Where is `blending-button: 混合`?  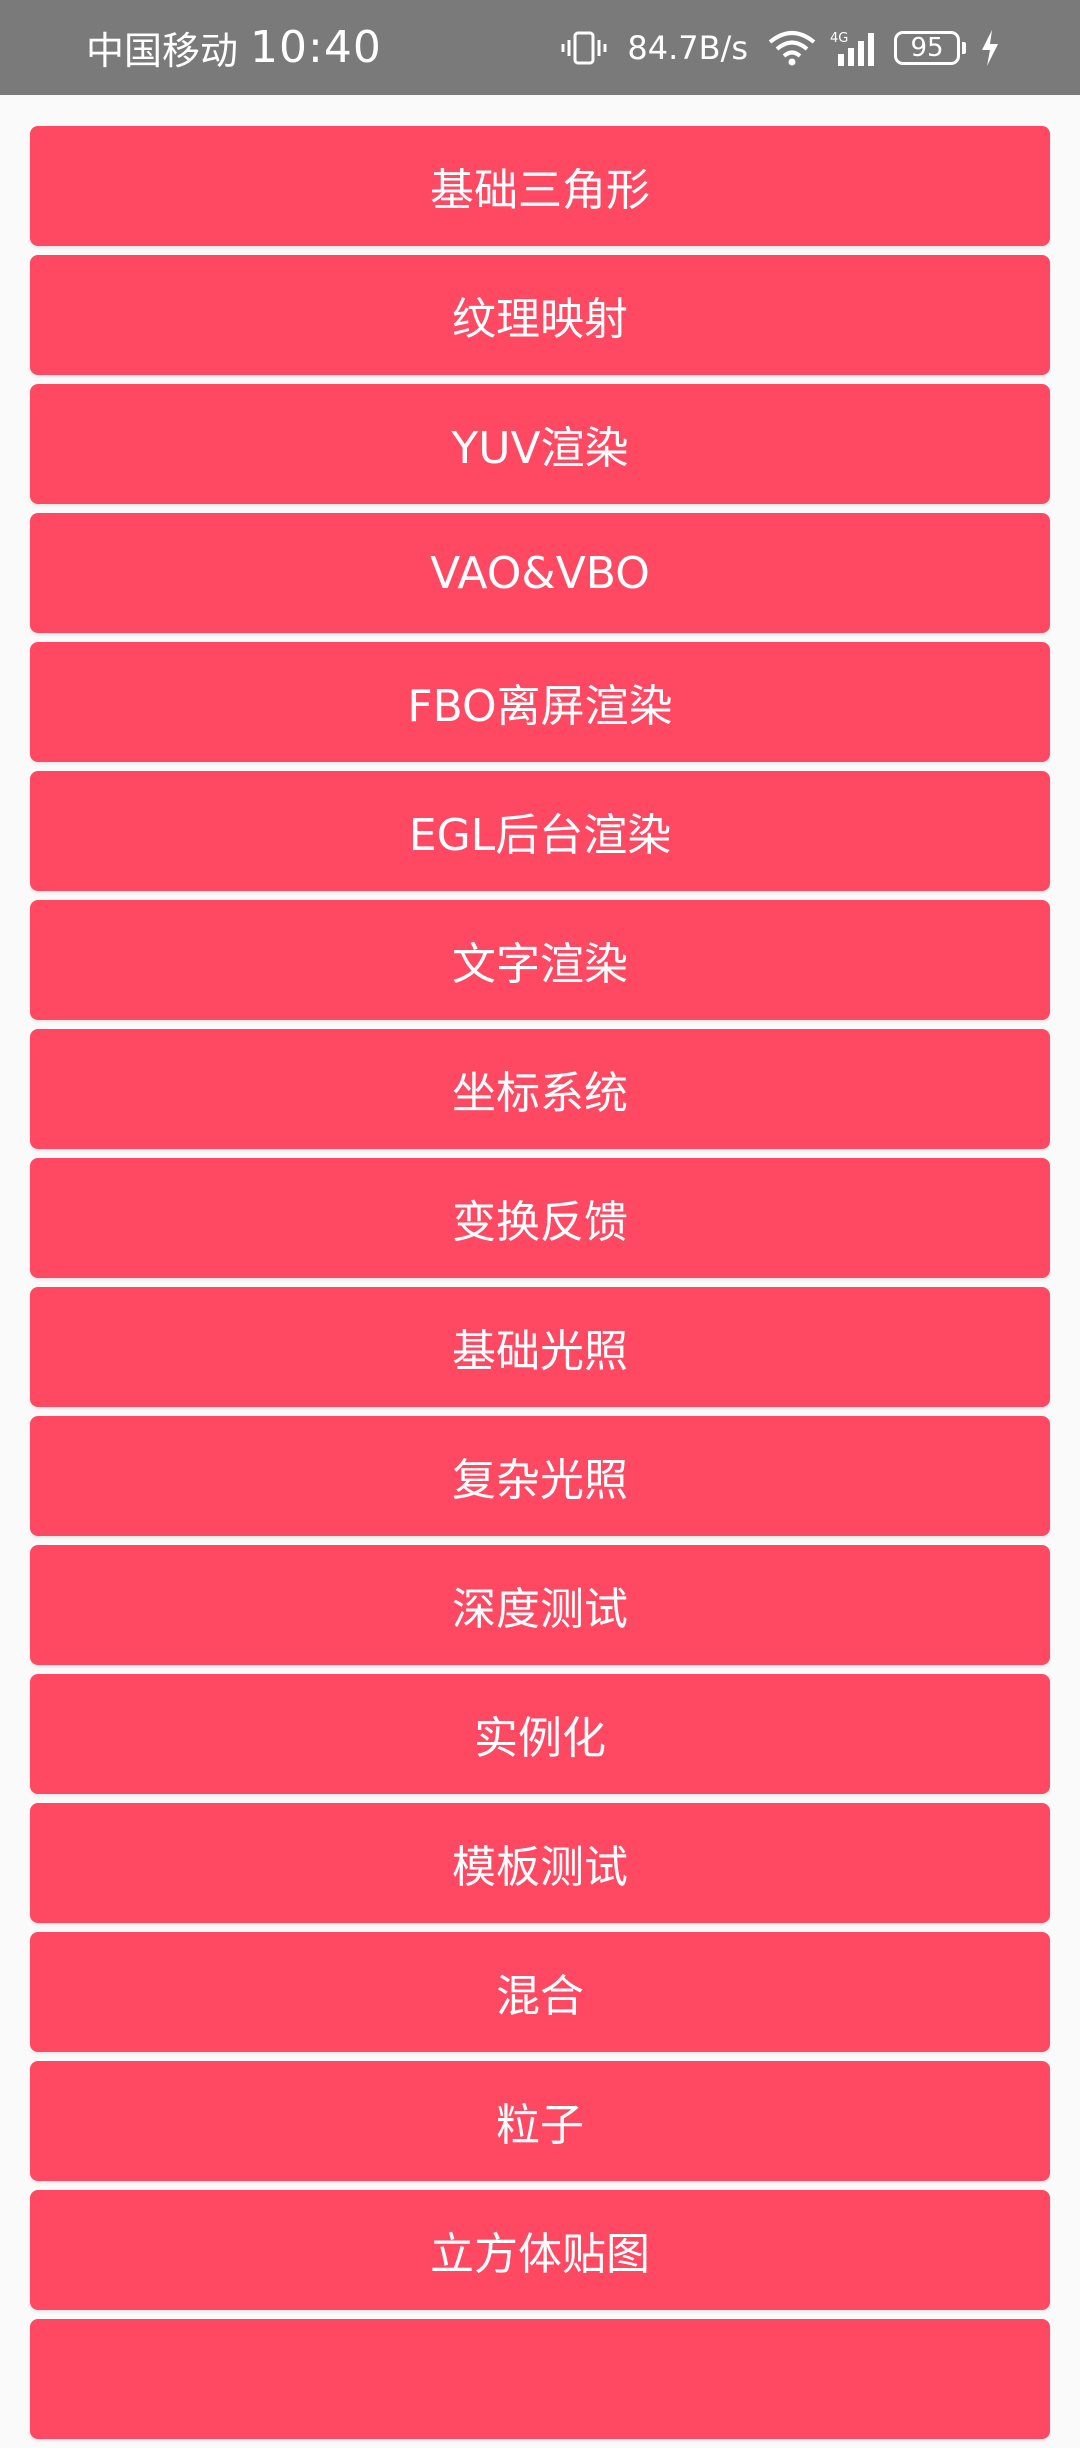 blending-button: 混合 is located at coordinates (540, 1992).